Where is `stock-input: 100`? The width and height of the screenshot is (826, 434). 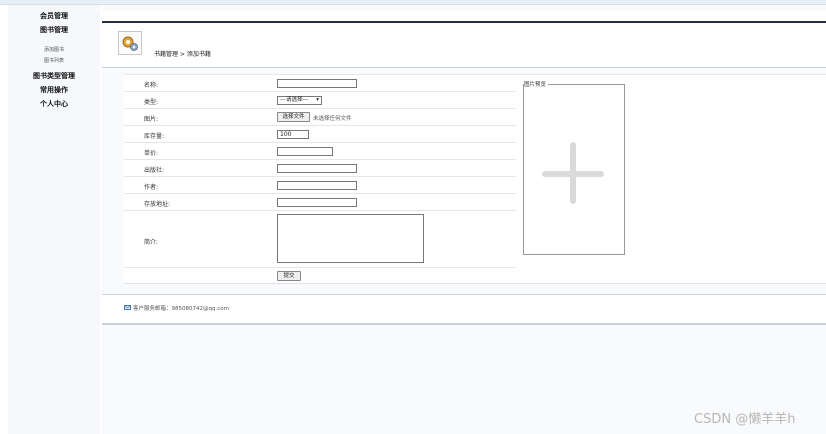
stock-input: 100 is located at coordinates (293, 134).